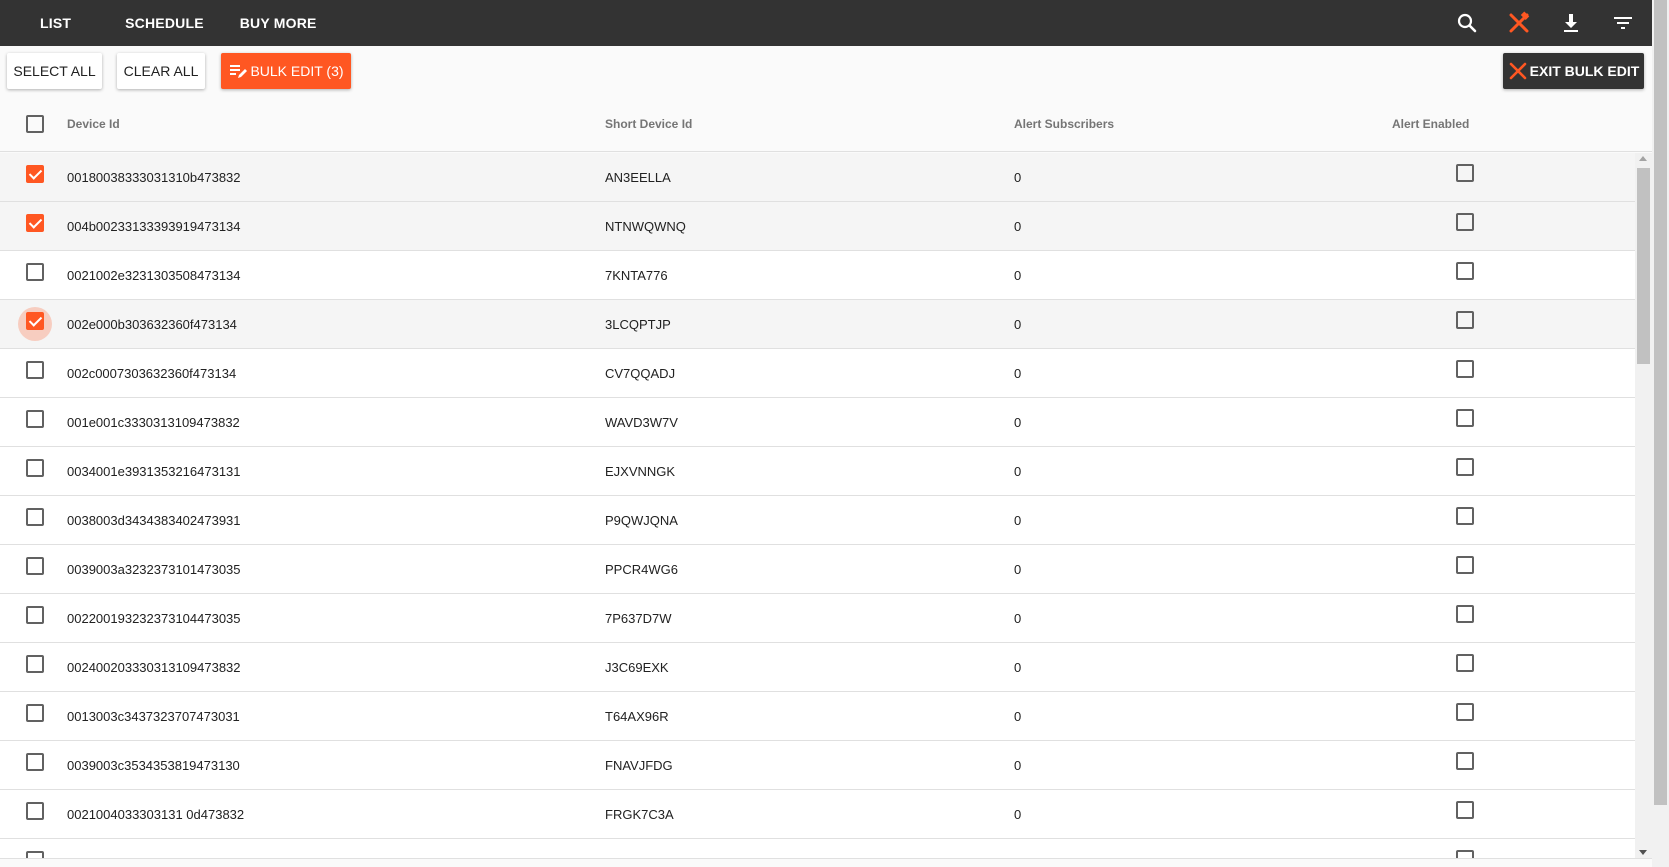 The width and height of the screenshot is (1669, 867). Describe the element at coordinates (1064, 124) in the screenshot. I see `column-header-alert-subscribers: Alert Subscribers` at that location.